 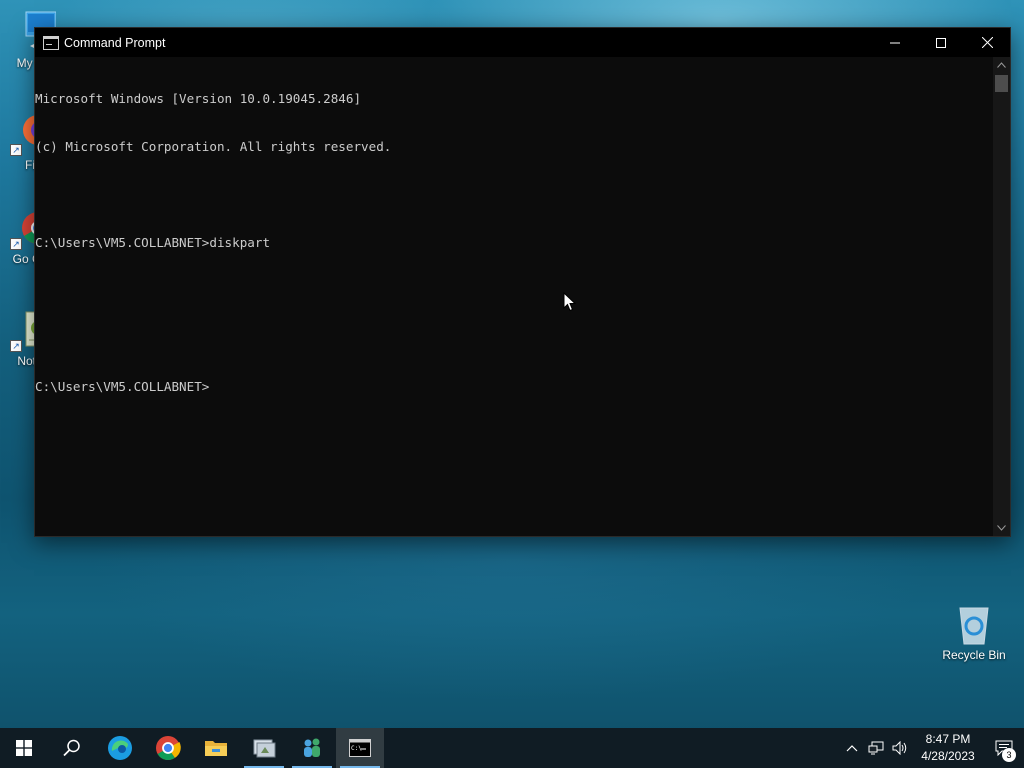 I want to click on notification-count-badge: 3, so click(x=1009, y=755).